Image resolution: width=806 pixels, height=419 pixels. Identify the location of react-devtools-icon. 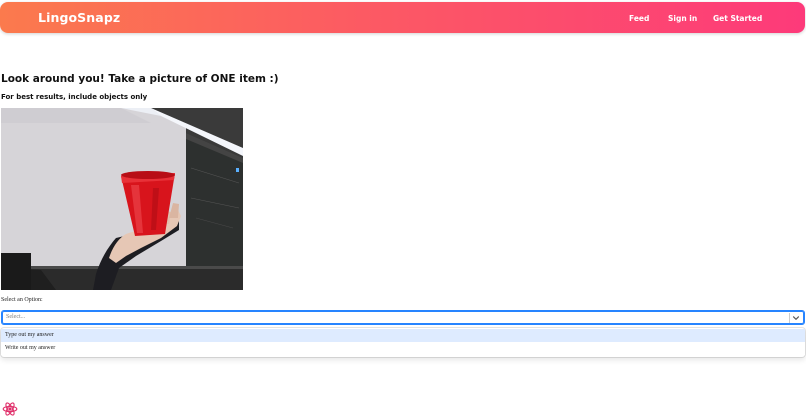
(10, 409).